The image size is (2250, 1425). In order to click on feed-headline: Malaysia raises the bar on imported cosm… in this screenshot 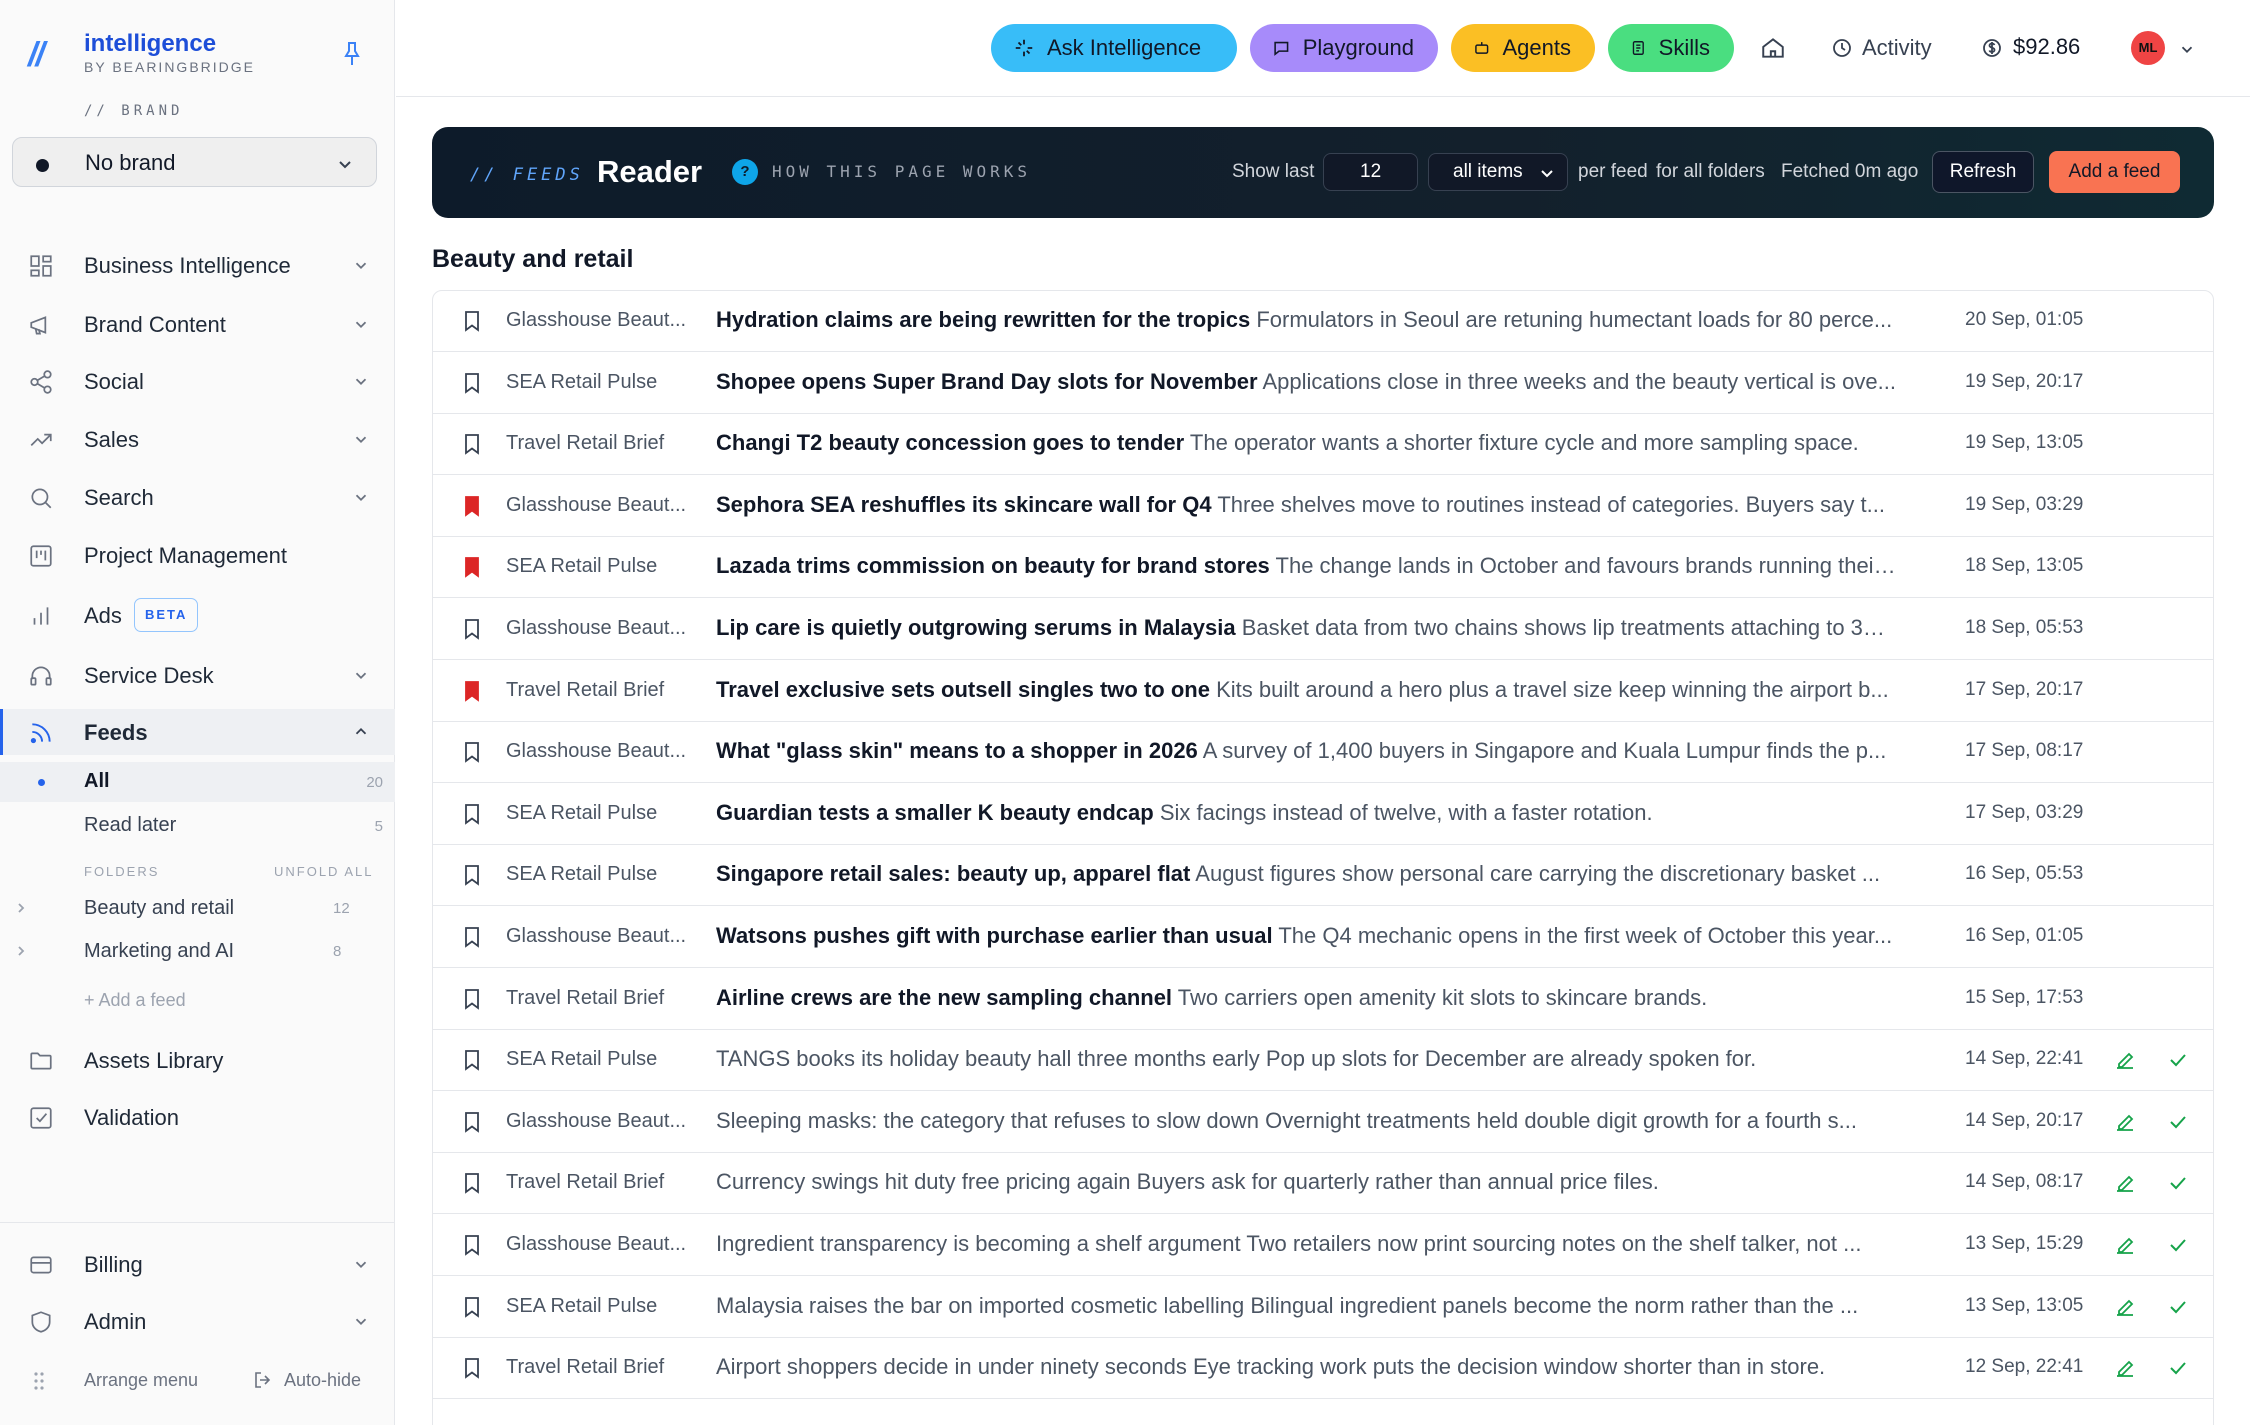, I will do `click(1306, 1306)`.